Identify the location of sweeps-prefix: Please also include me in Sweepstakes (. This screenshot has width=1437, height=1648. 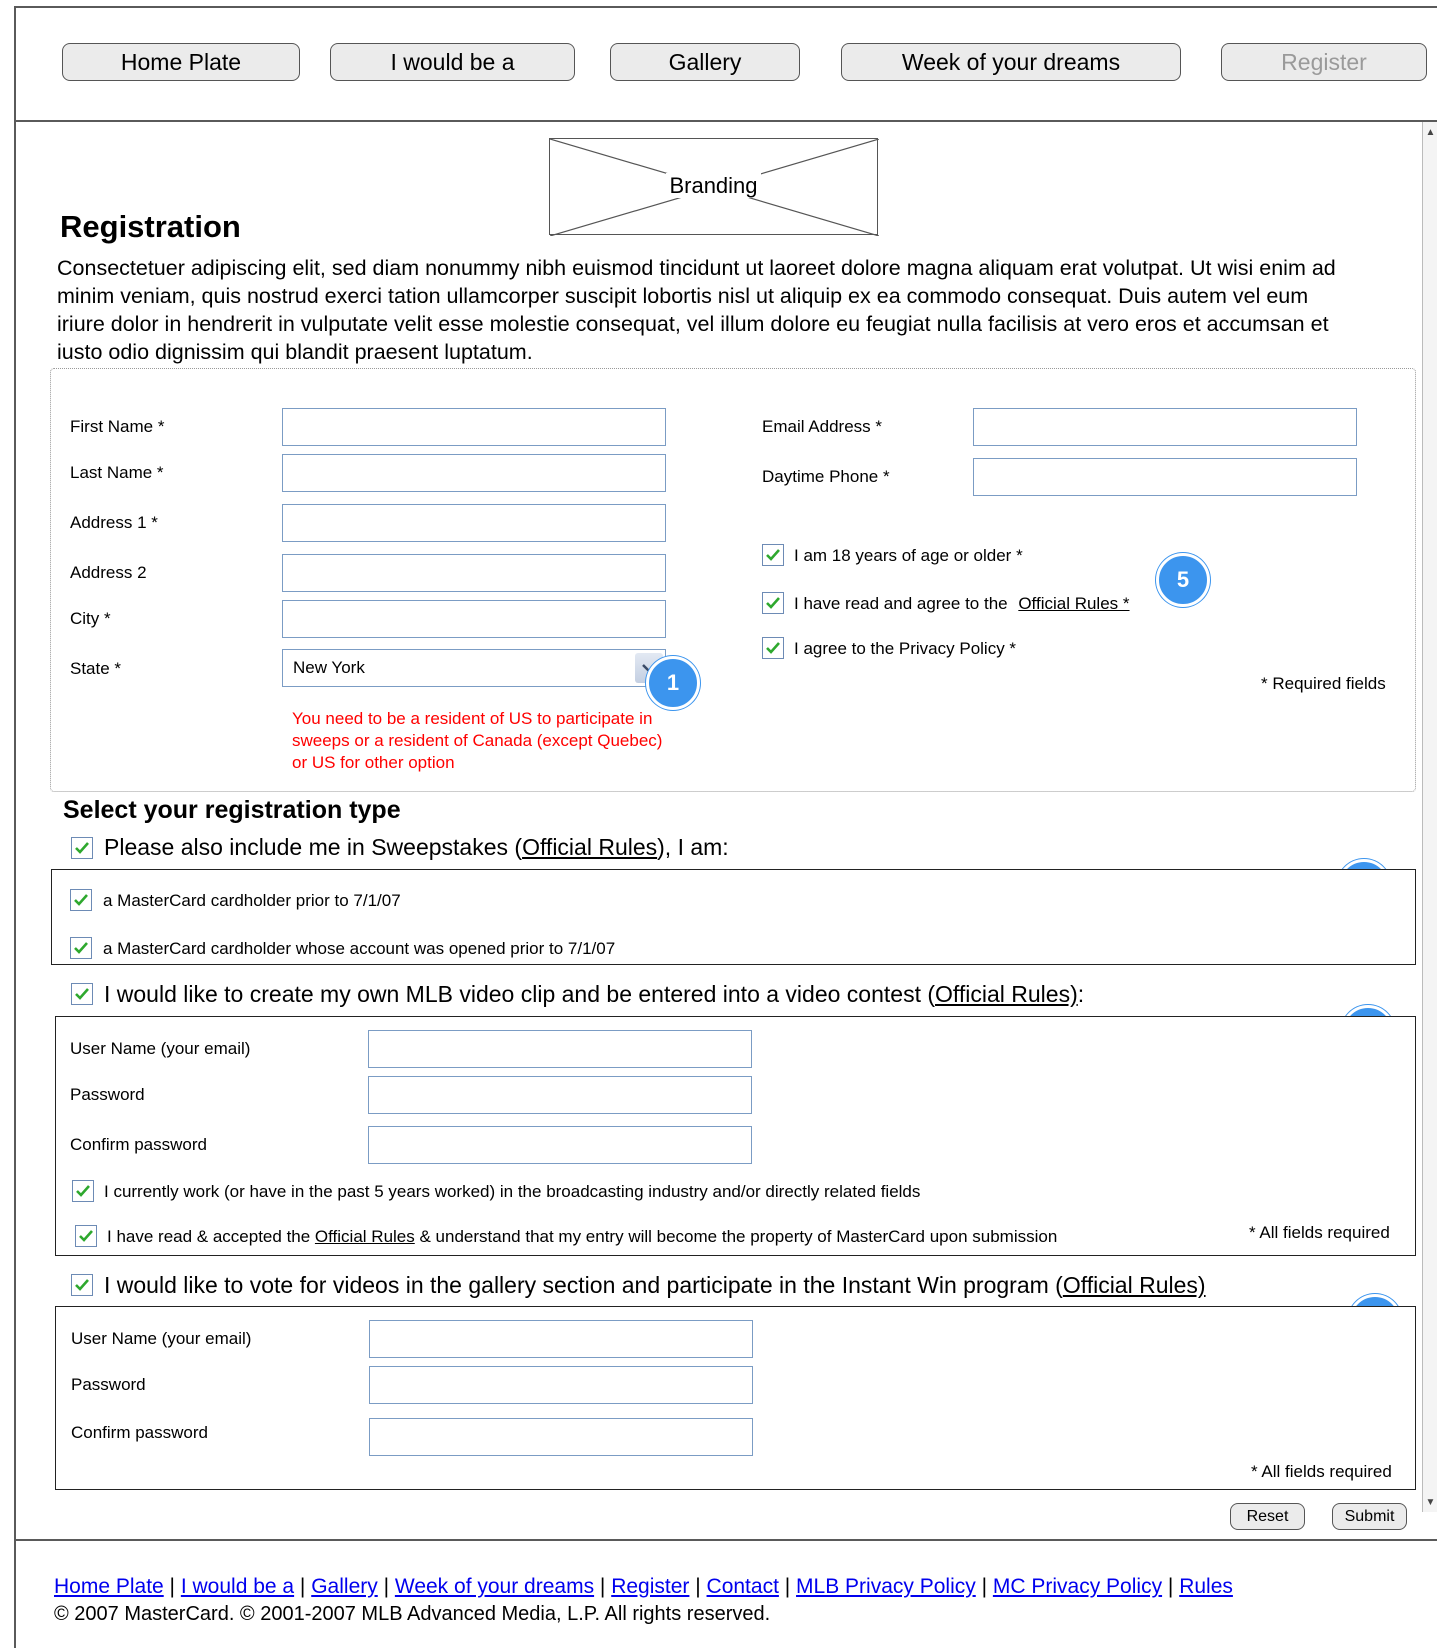
(313, 847).